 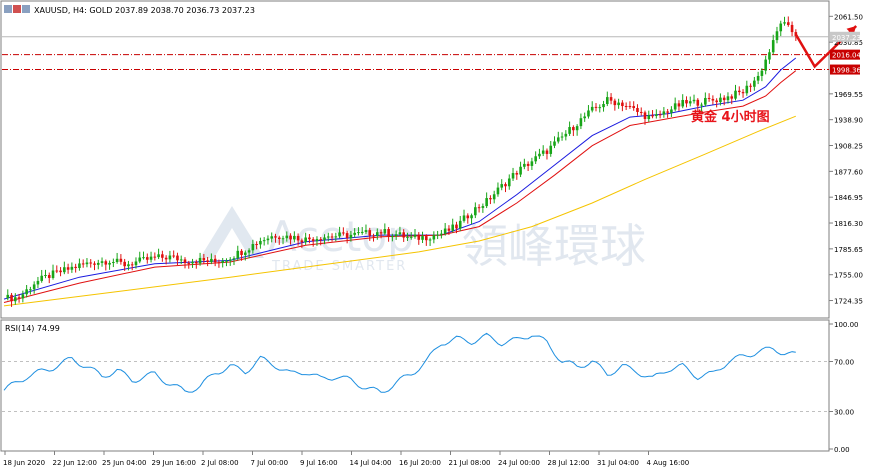 What do you see at coordinates (848, 172) in the screenshot?
I see `price-tick-label: 1877.60` at bounding box center [848, 172].